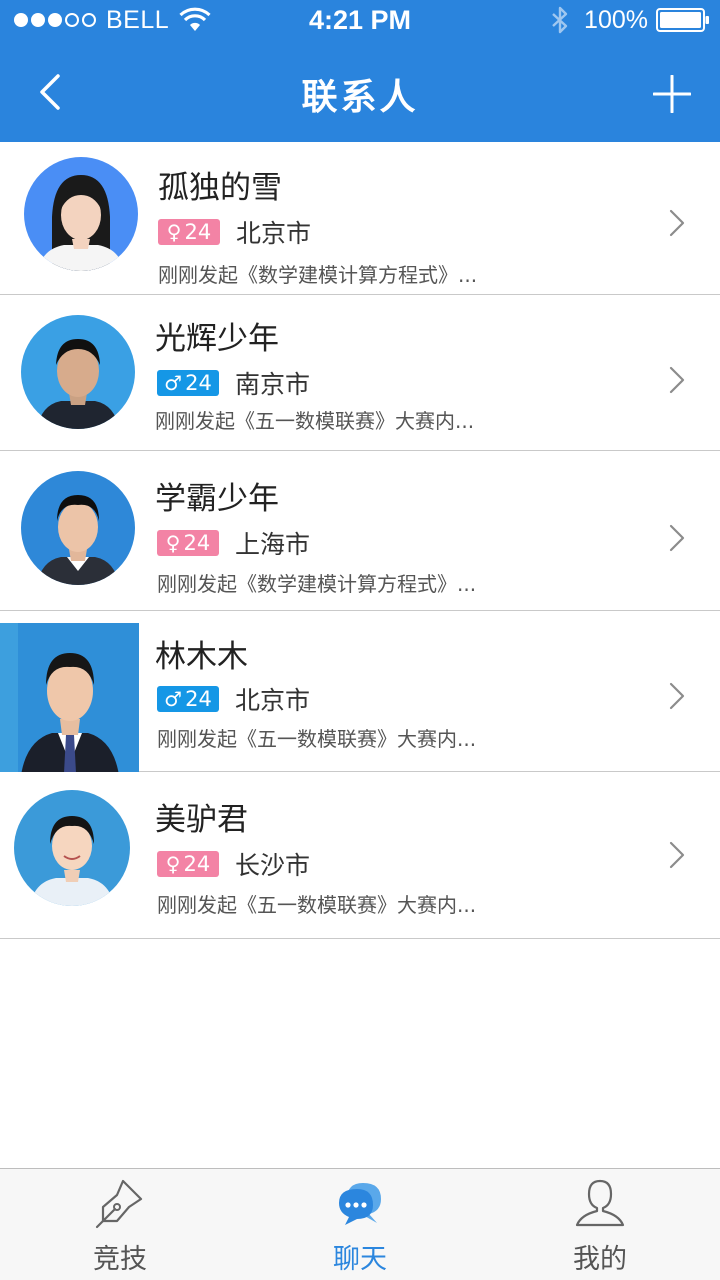 This screenshot has height=1280, width=720. What do you see at coordinates (560, 20) in the screenshot?
I see `bluetooth-icon` at bounding box center [560, 20].